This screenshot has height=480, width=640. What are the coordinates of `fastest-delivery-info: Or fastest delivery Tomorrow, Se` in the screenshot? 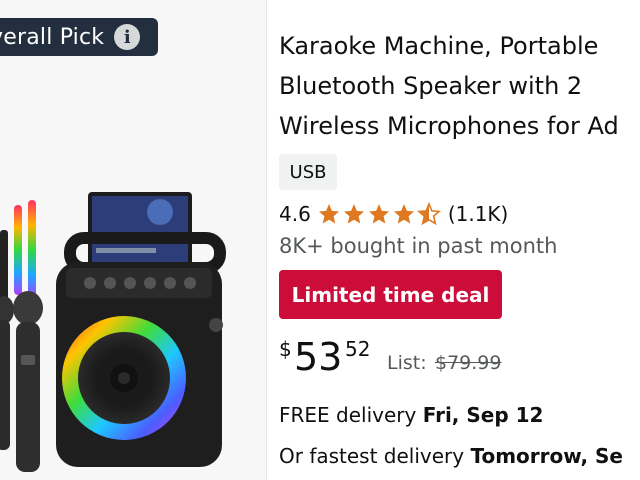 It's located at (451, 456).